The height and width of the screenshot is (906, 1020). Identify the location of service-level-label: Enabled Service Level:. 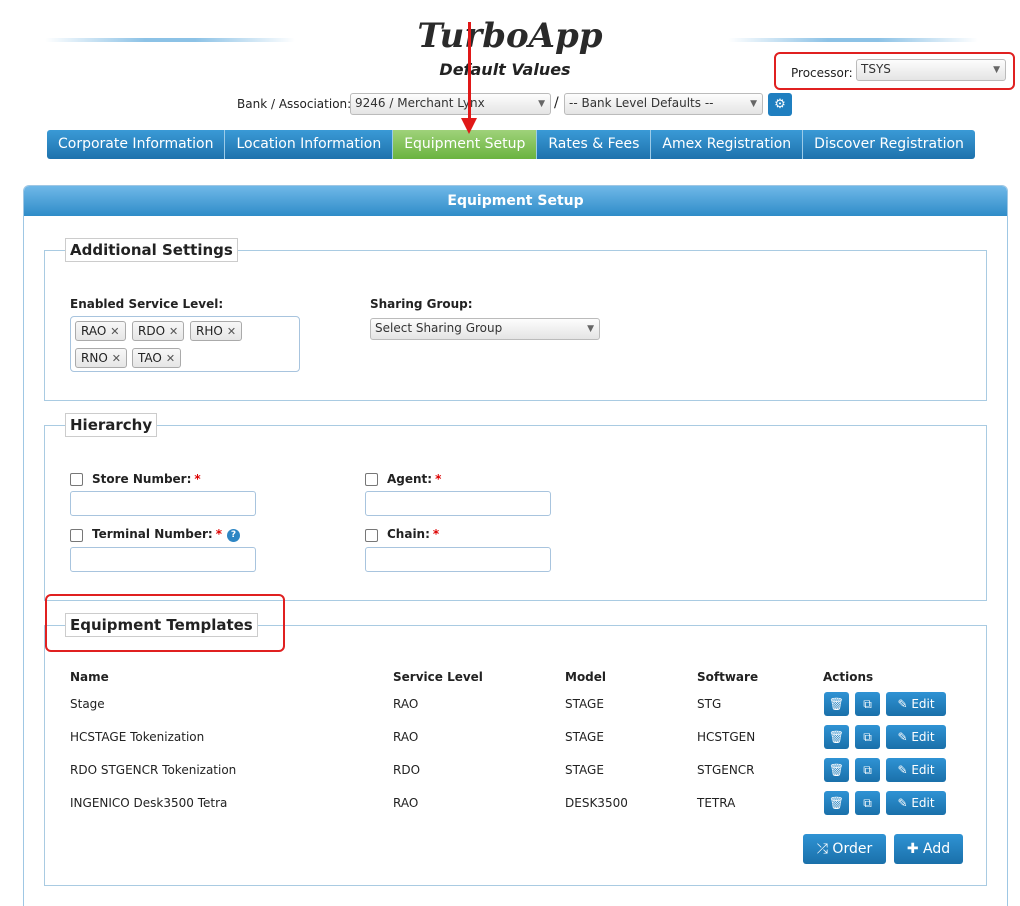
(147, 304).